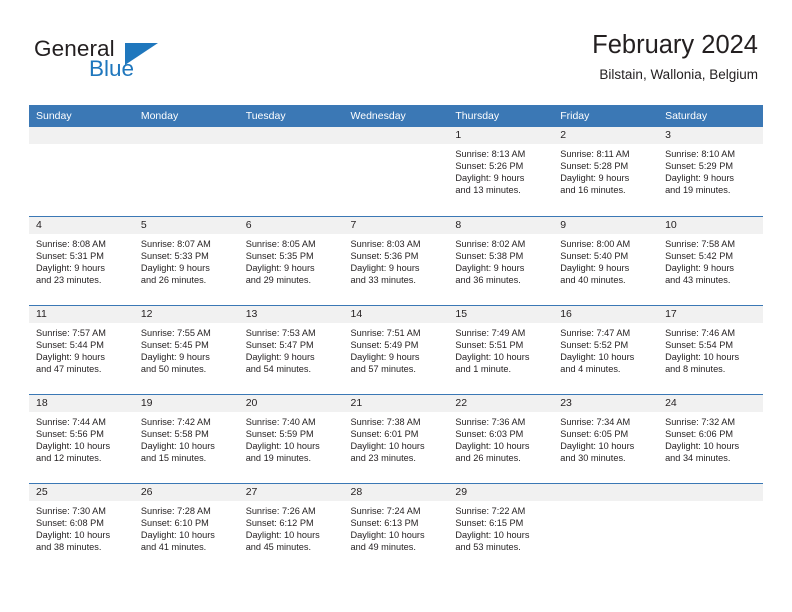  I want to click on sunrise-text: Sunrise: 8:07 AM, so click(175, 244).